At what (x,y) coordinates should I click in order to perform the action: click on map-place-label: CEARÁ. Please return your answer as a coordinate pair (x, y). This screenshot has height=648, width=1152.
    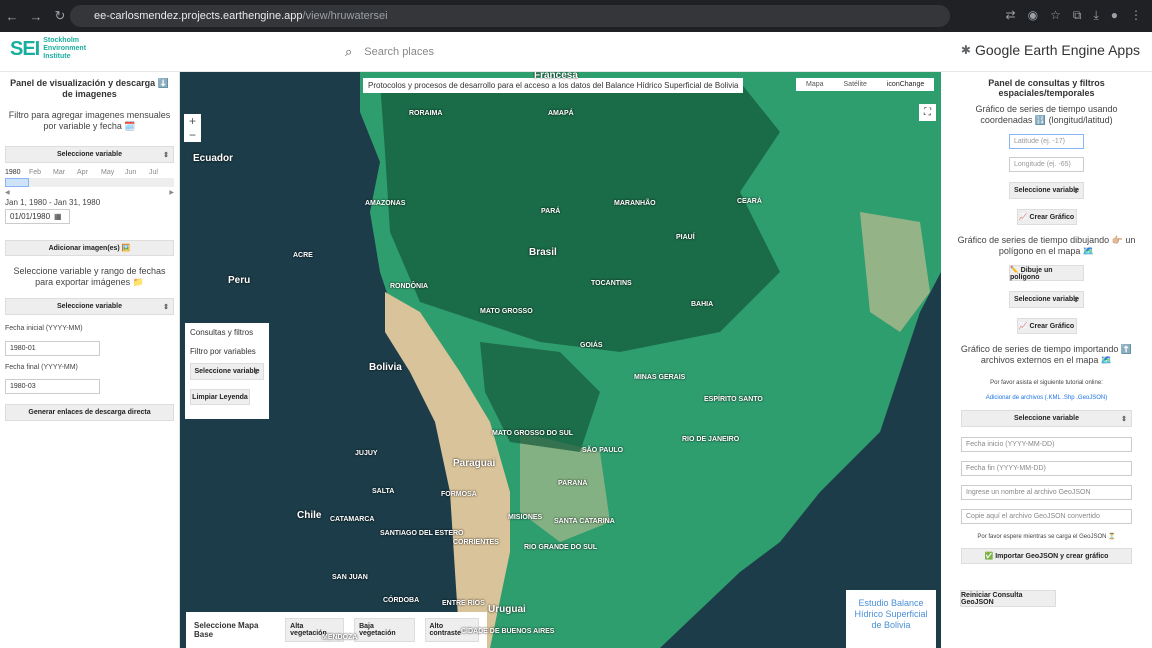
    Looking at the image, I should click on (749, 201).